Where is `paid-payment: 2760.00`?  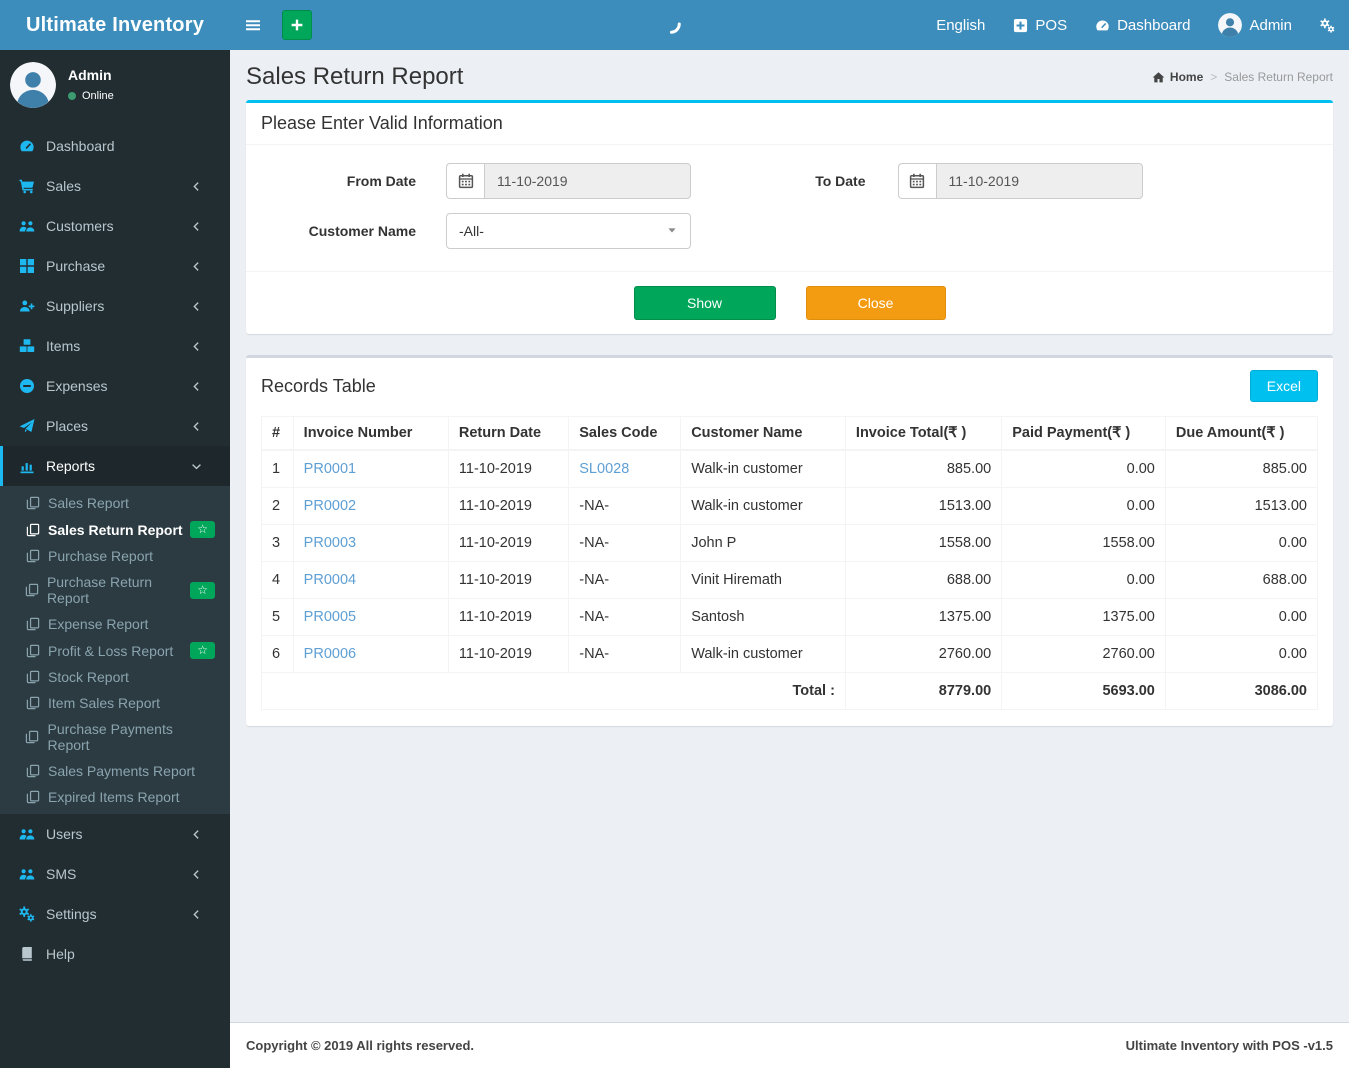 paid-payment: 2760.00 is located at coordinates (1083, 653).